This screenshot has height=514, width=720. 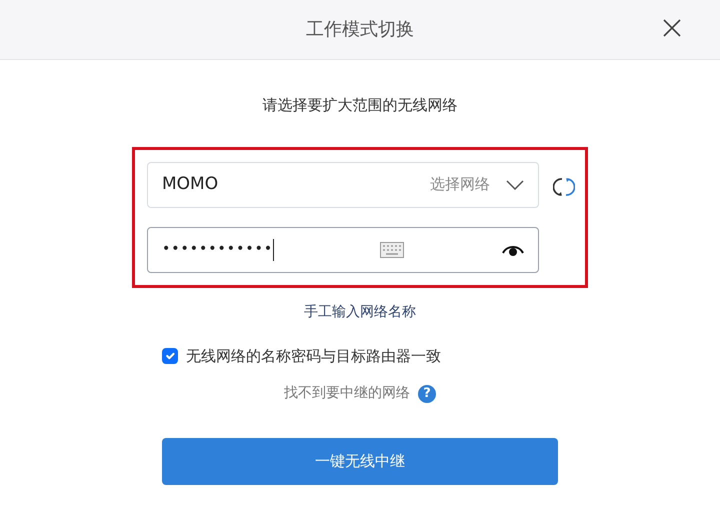 I want to click on prompt-text: 请选择要扩大范围的无线网络, so click(x=360, y=105).